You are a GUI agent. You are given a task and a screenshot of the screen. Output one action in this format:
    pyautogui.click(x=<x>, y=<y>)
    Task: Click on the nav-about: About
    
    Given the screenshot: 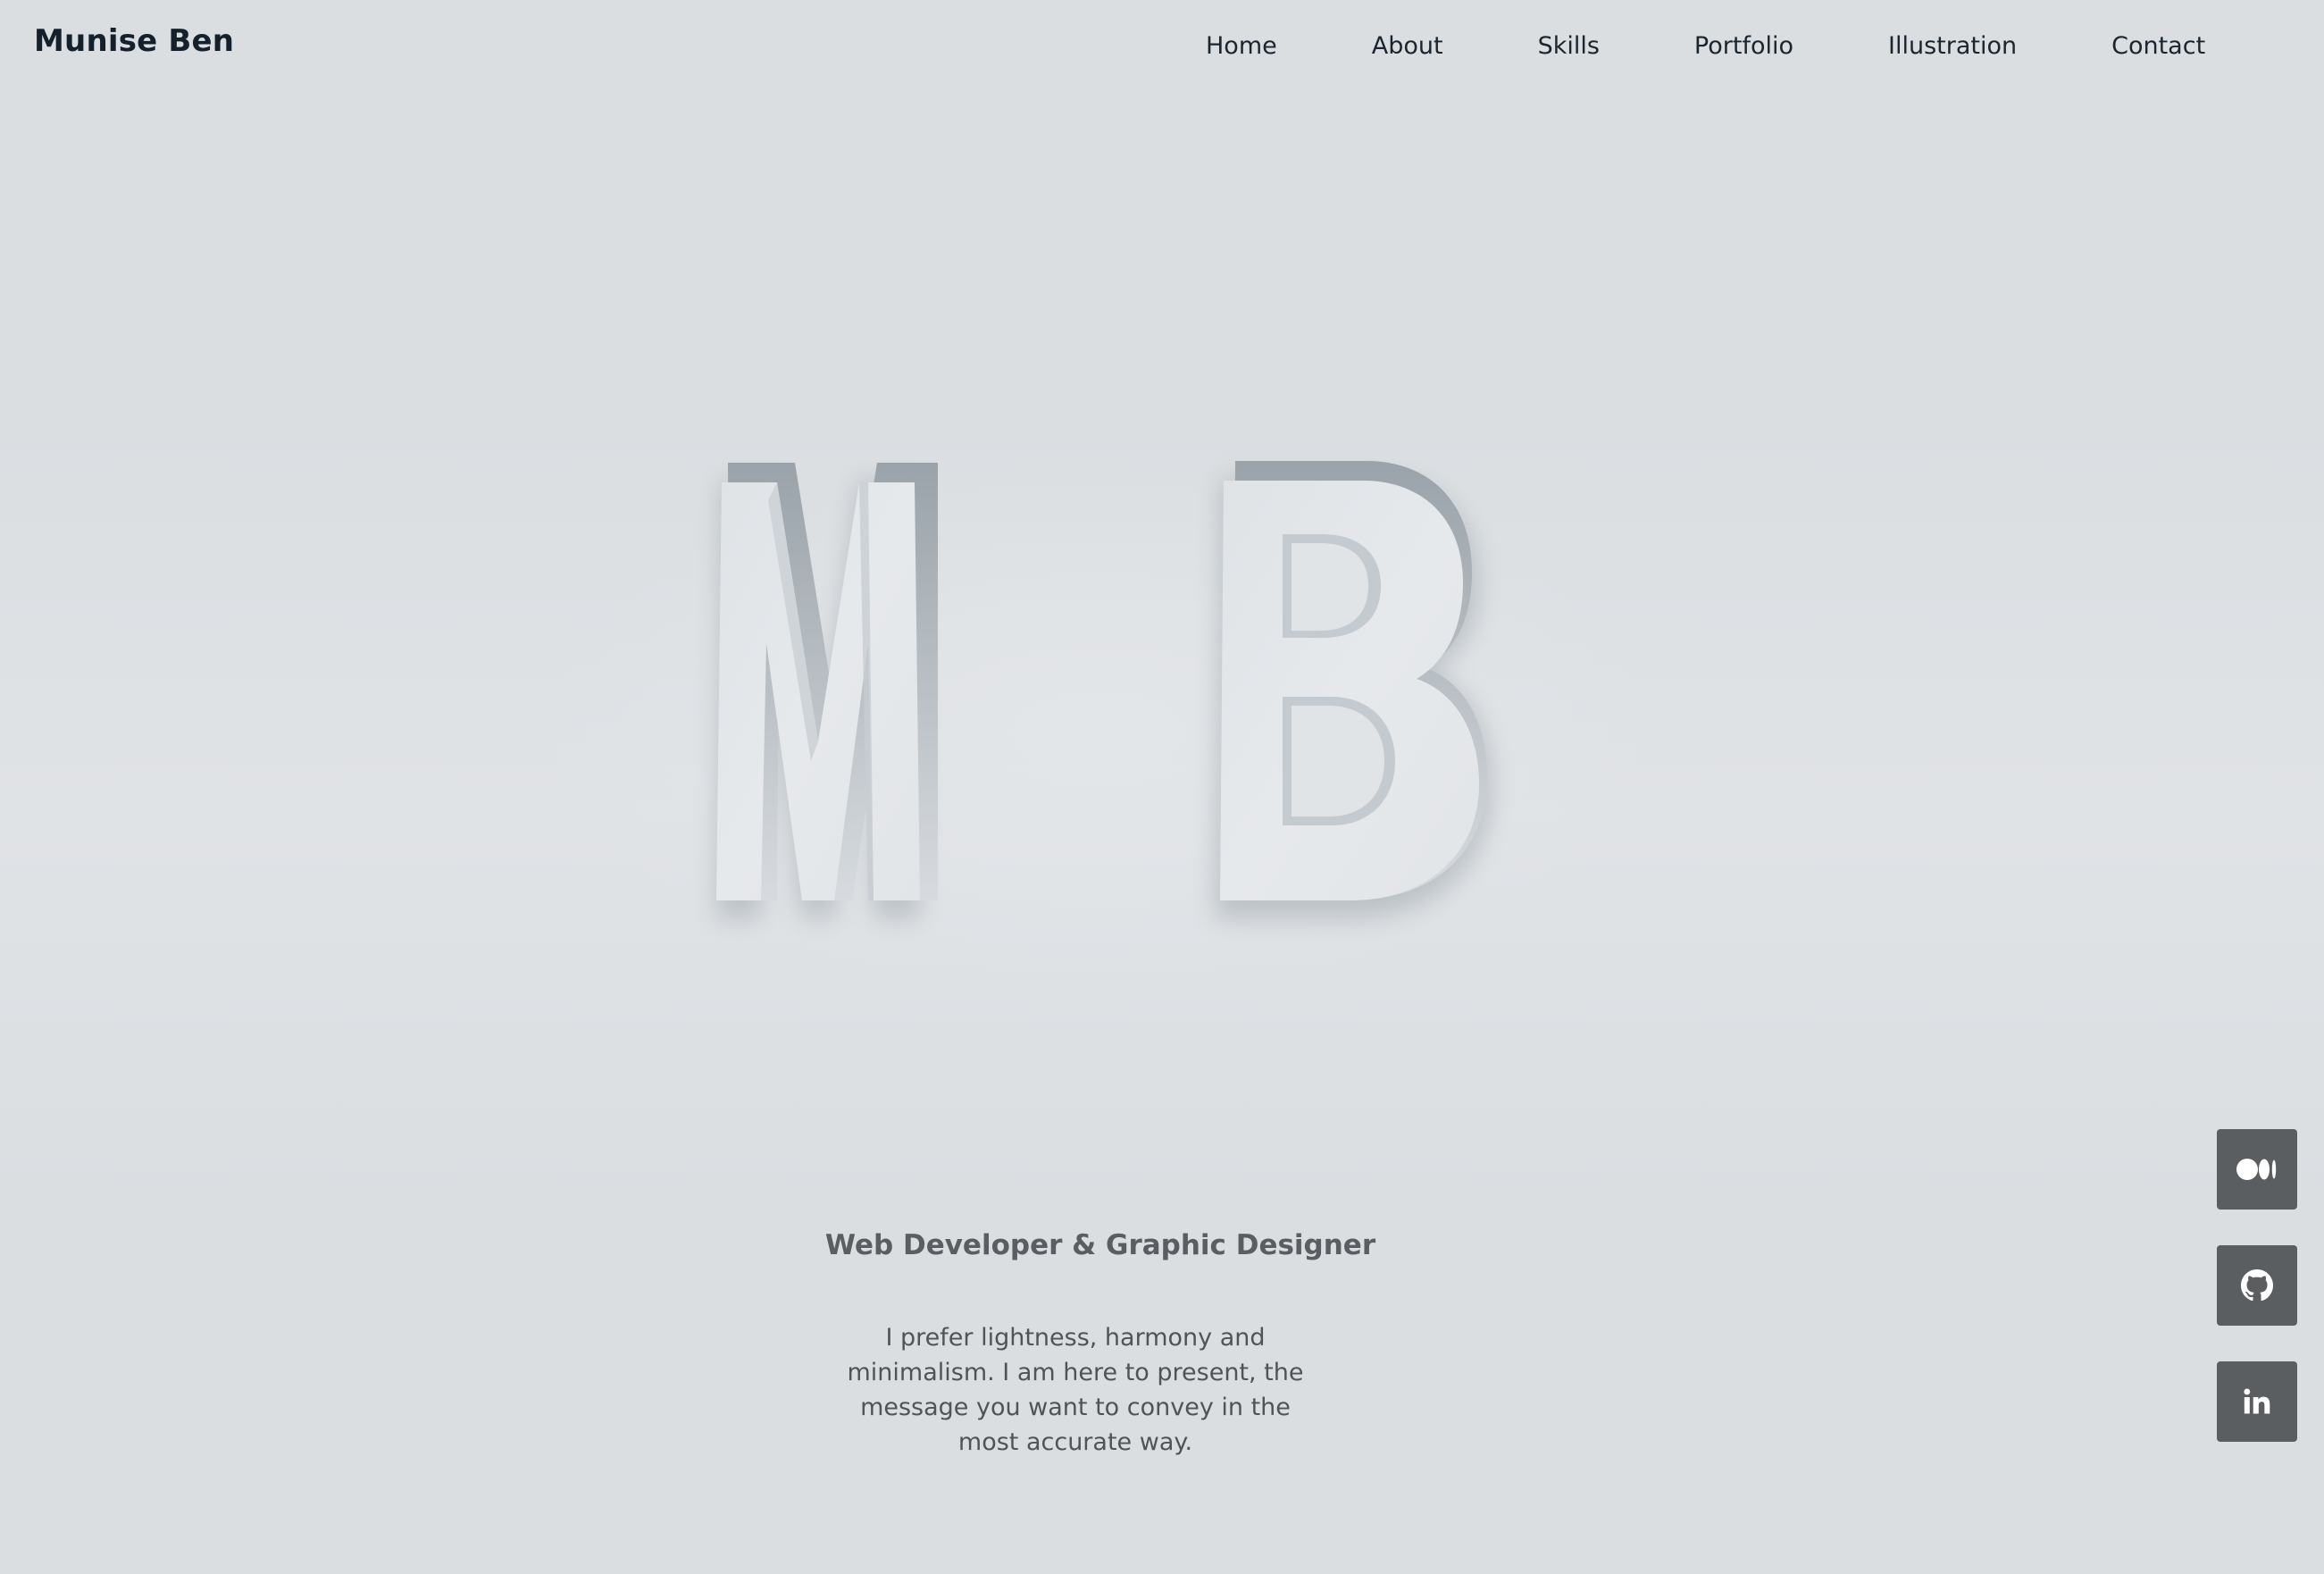 What is the action you would take?
    pyautogui.click(x=1407, y=46)
    